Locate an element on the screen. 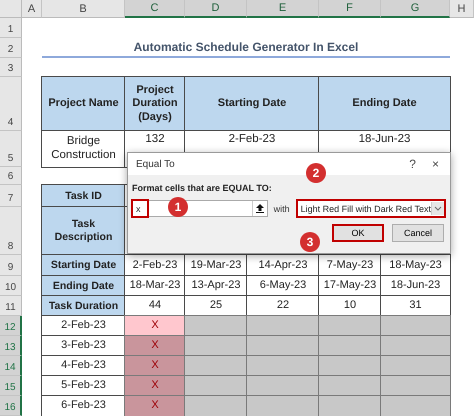  date-cell: 5-Feb-23 is located at coordinates (83, 386).